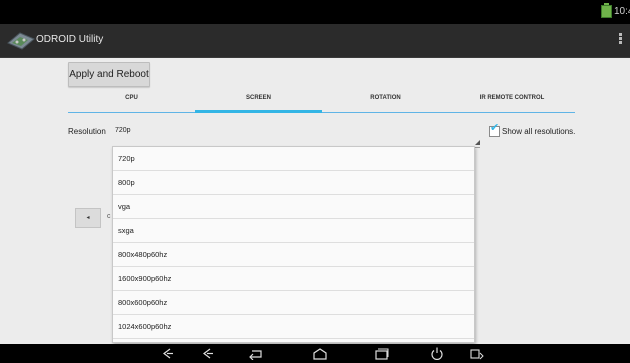 The image size is (630, 363). I want to click on power-icon, so click(437, 353).